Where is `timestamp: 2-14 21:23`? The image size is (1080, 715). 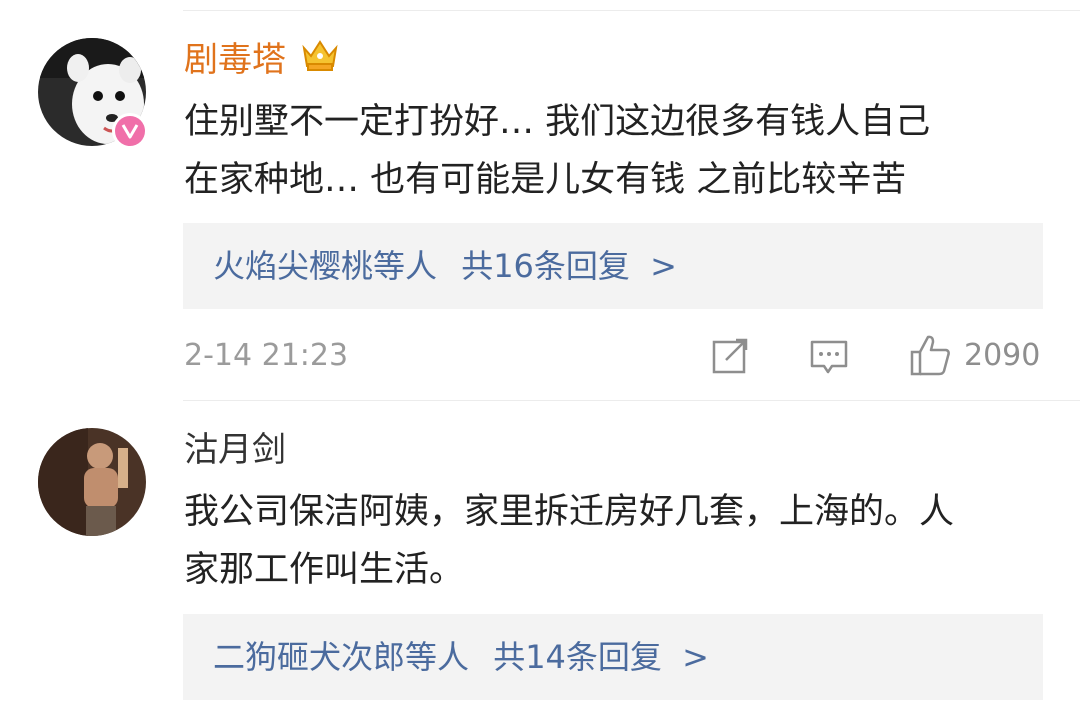
timestamp: 2-14 21:23 is located at coordinates (266, 355).